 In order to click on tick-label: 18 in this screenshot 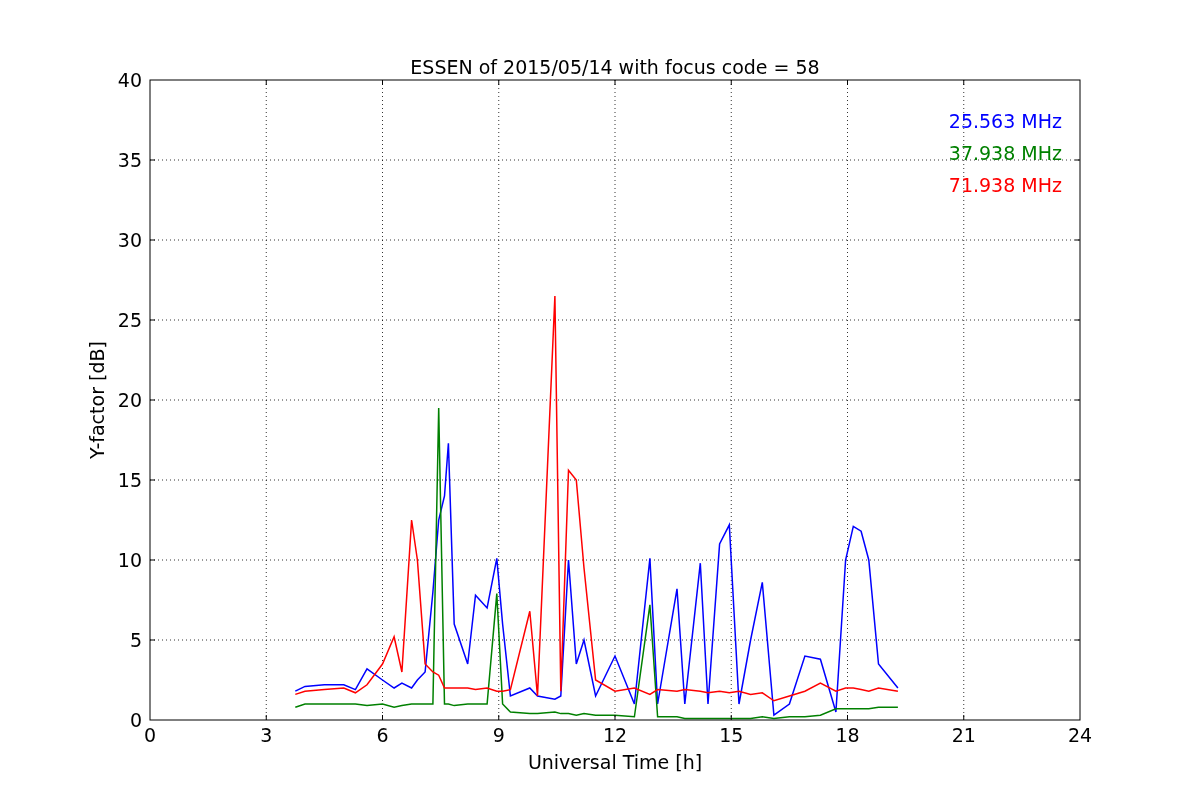, I will do `click(847, 735)`.